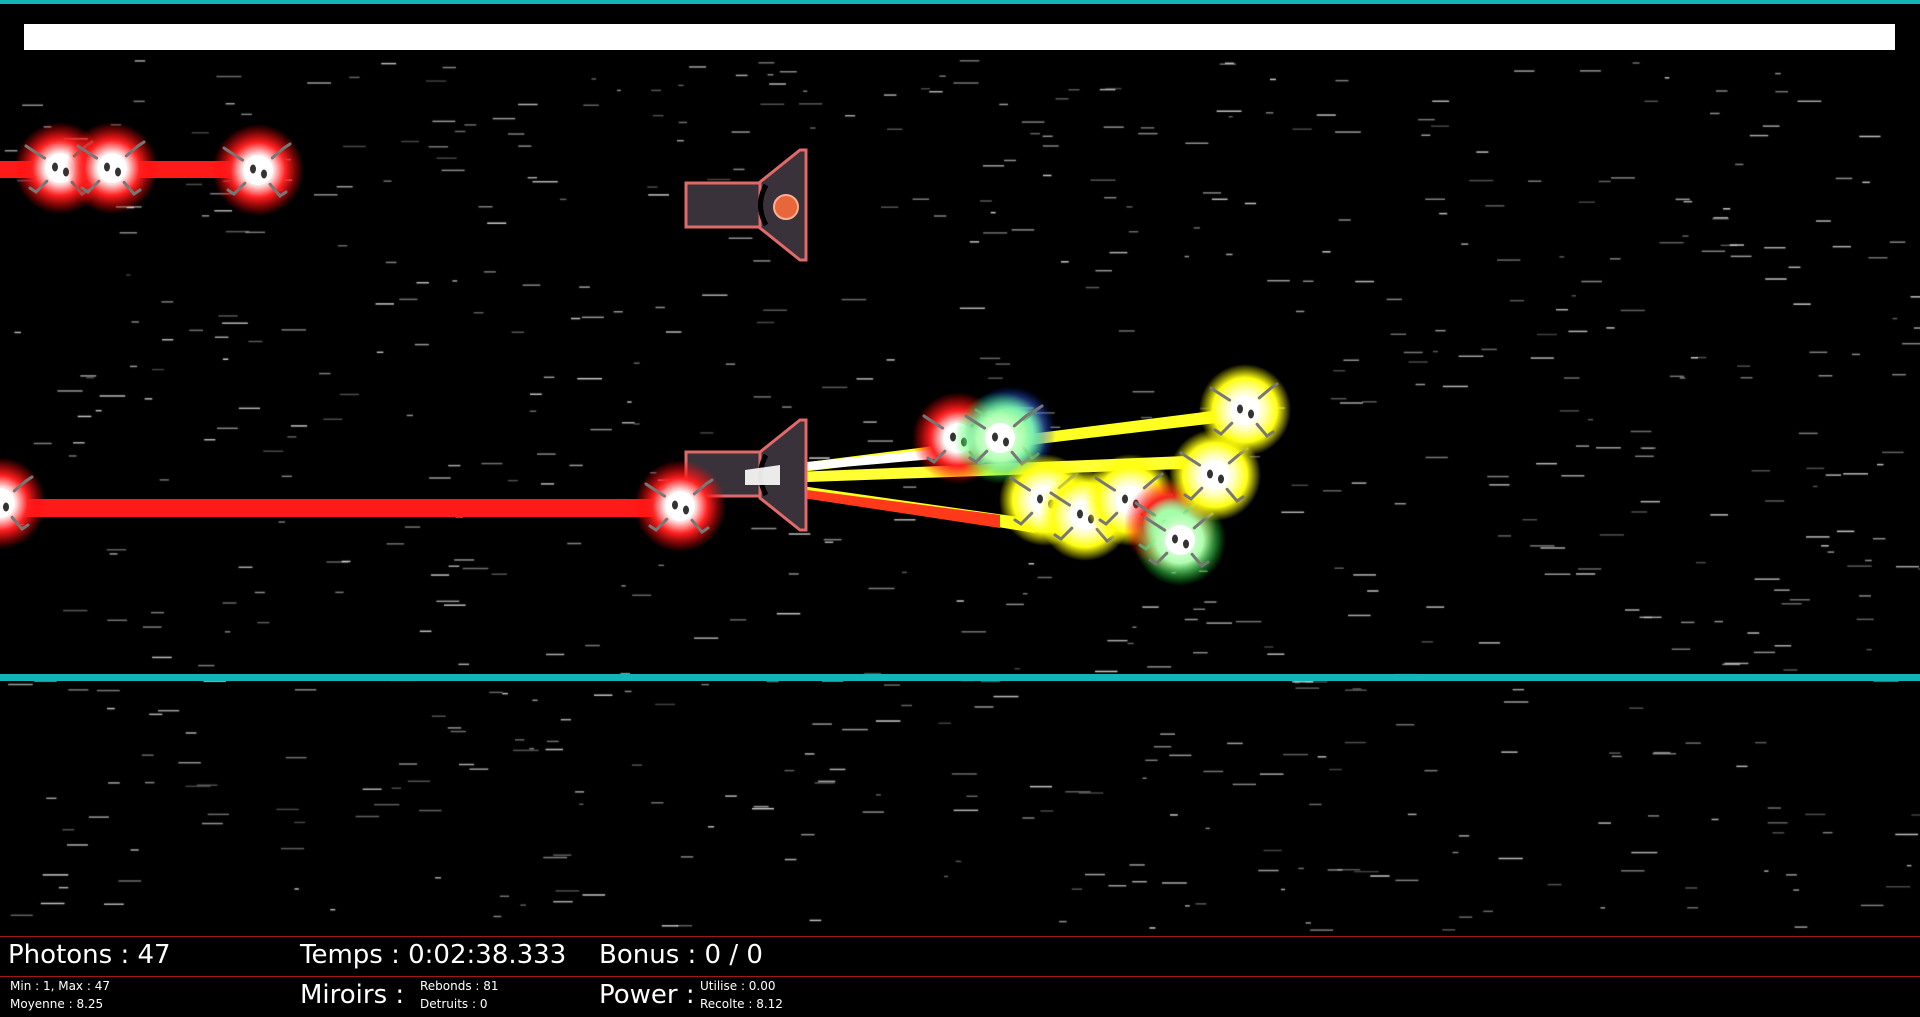  I want to click on photons-average: Moyenne : 8.25, so click(57, 1004).